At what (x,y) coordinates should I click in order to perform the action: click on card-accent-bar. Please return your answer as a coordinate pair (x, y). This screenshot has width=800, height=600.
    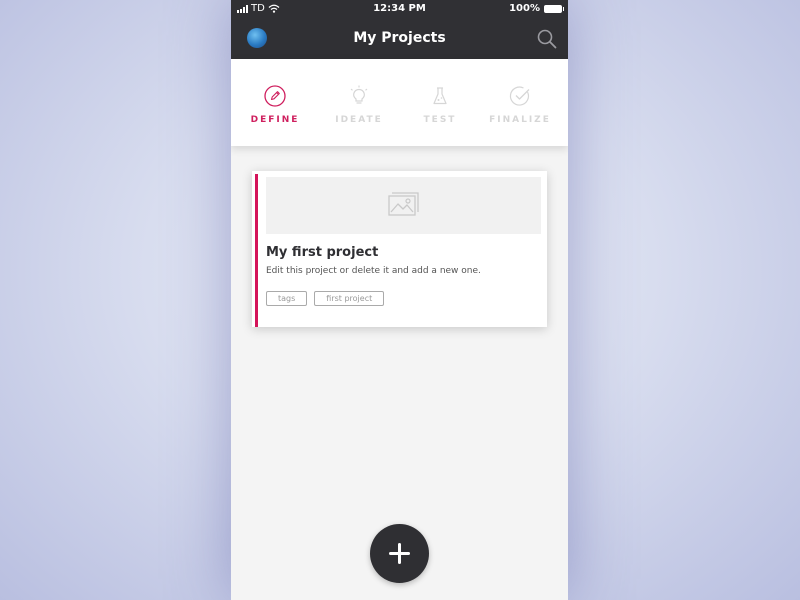
    Looking at the image, I should click on (256, 250).